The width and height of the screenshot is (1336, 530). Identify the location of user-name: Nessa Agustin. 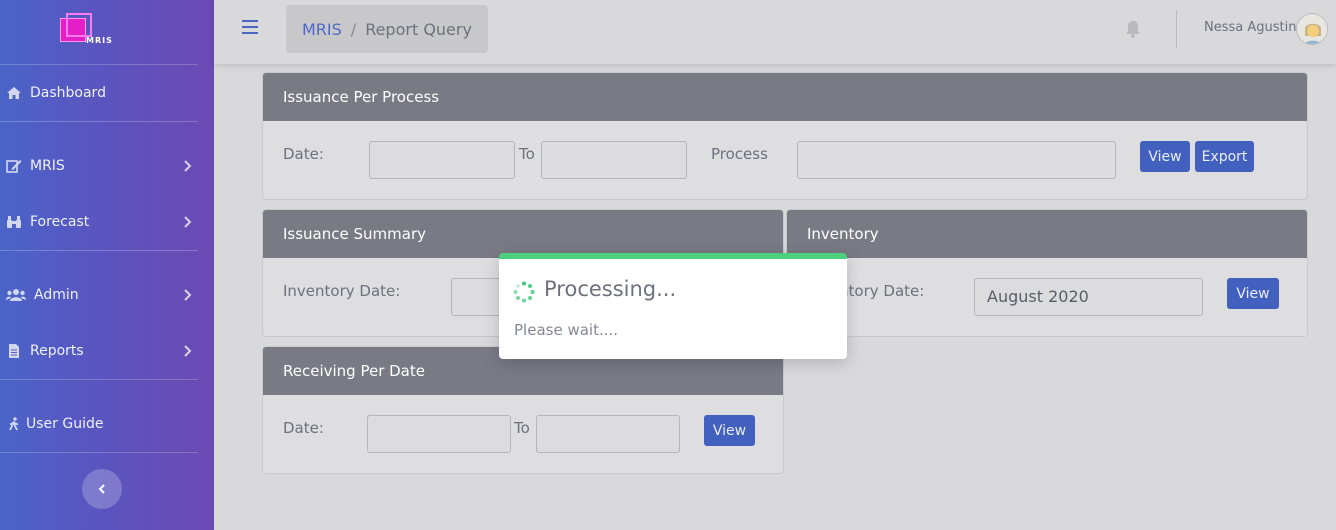
(1250, 27).